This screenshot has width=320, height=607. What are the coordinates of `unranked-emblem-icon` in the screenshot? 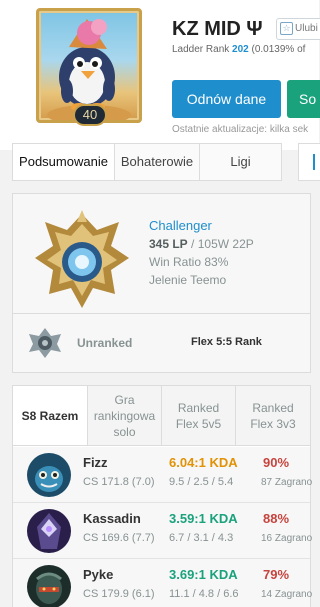 It's located at (45, 343).